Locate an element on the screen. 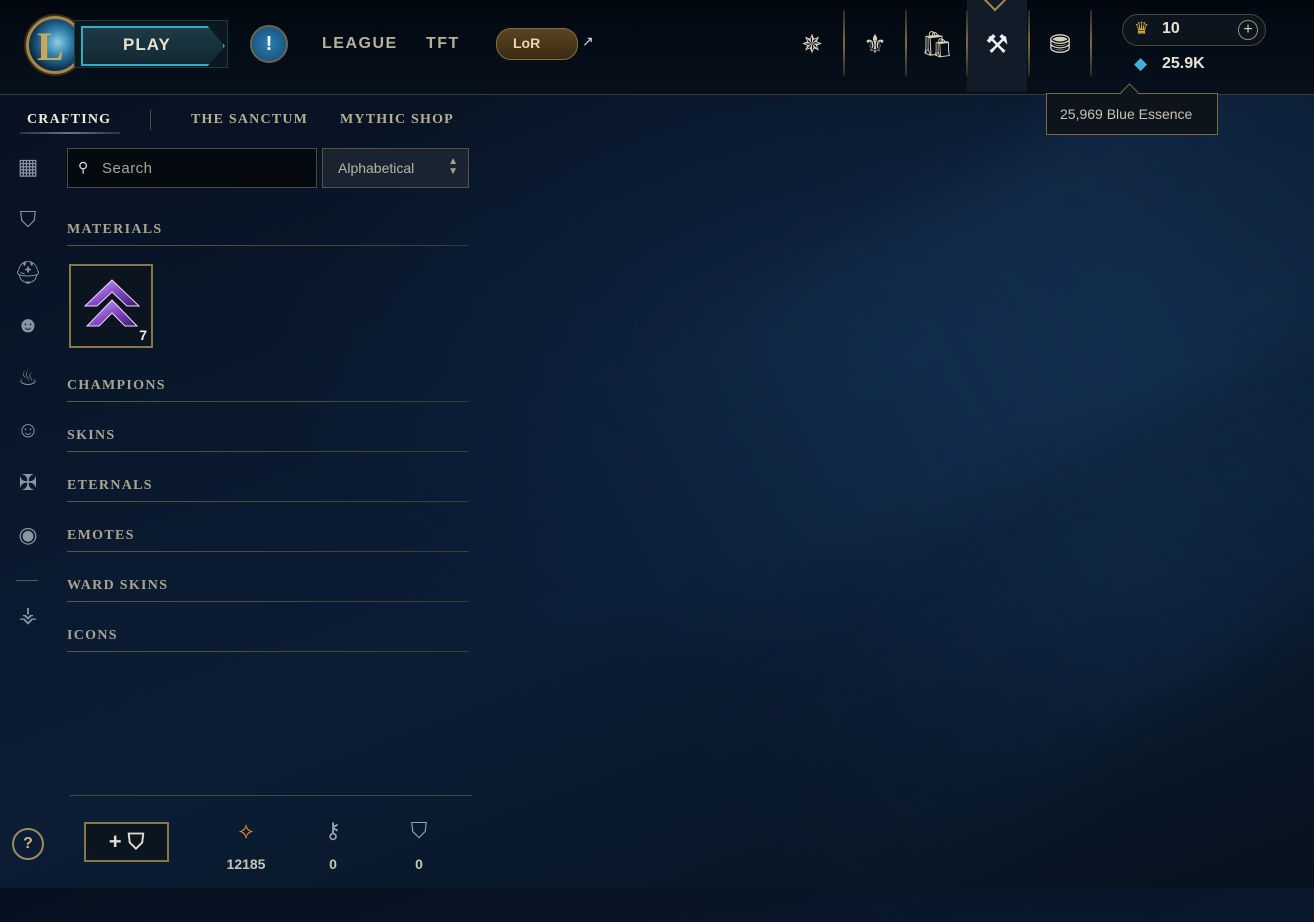 This screenshot has width=1314, height=922. sidebar-divider is located at coordinates (27, 580).